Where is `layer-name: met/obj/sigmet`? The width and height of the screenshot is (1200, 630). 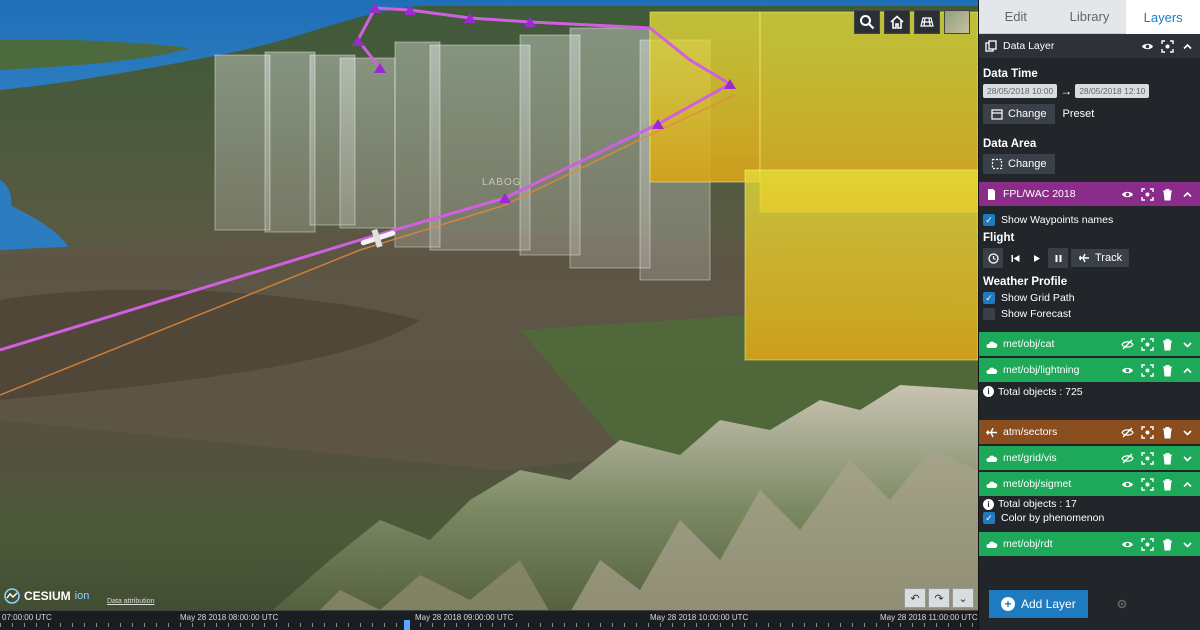
layer-name: met/obj/sigmet is located at coordinates (1037, 484).